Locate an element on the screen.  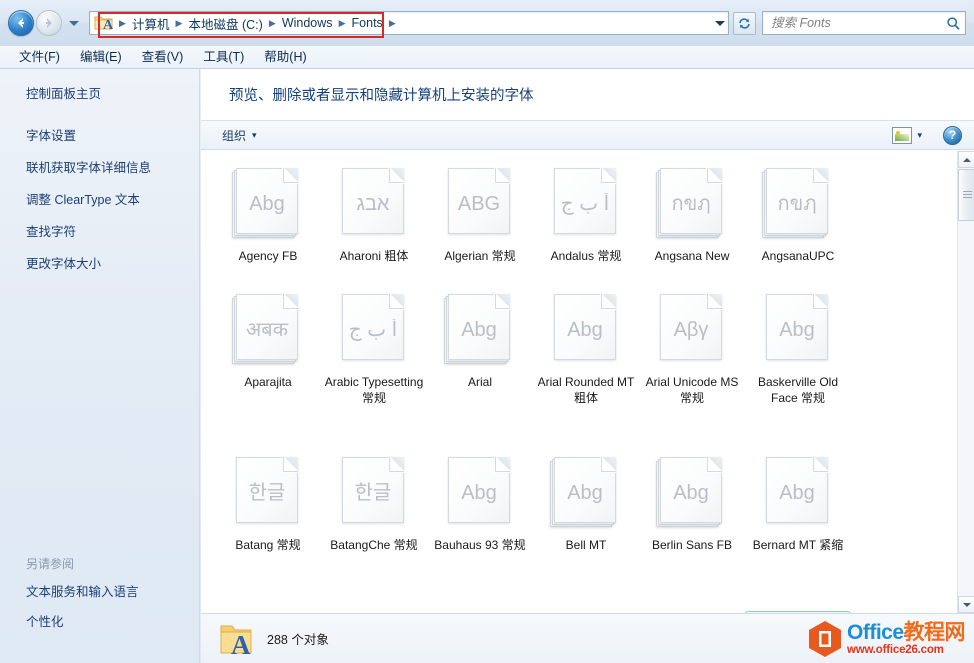
font-tile: Abg Arial is located at coordinates (480, 362).